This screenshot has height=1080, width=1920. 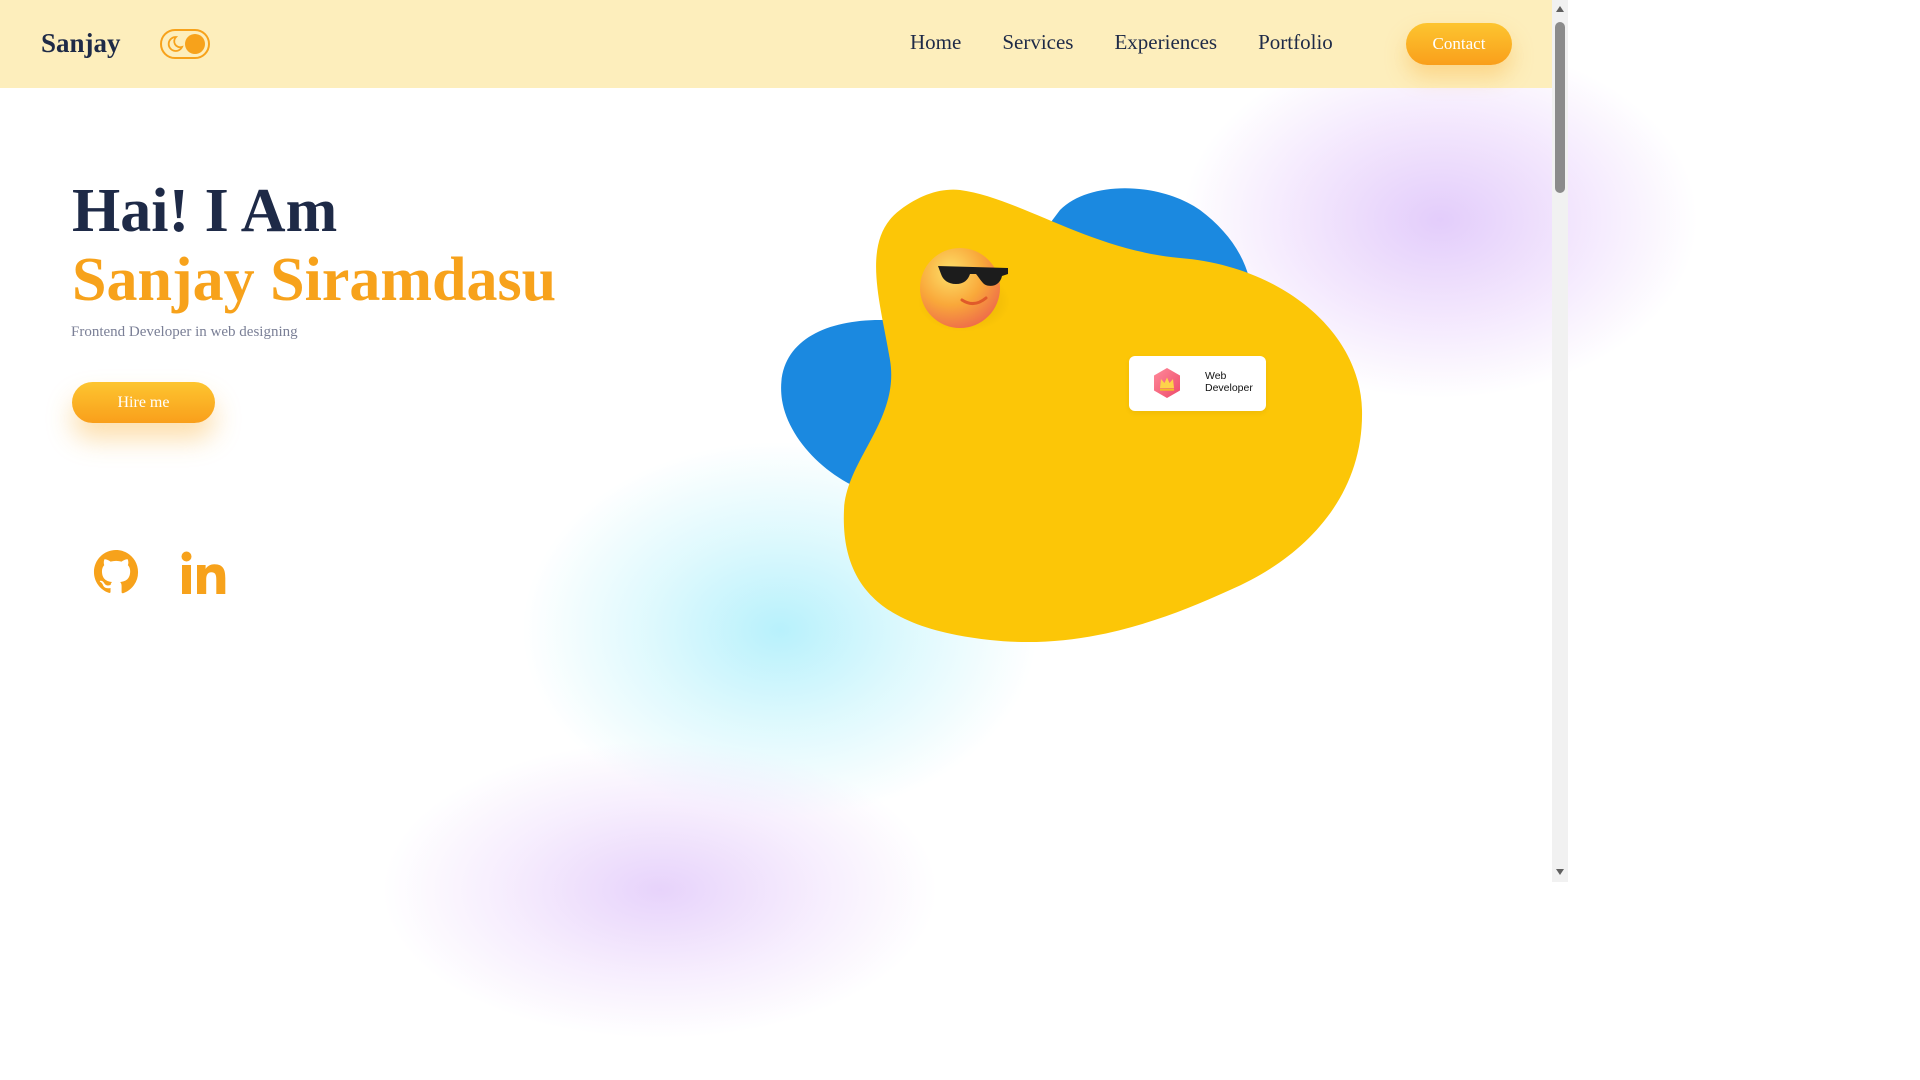 What do you see at coordinates (1459, 44) in the screenshot?
I see `contact-button: Contact` at bounding box center [1459, 44].